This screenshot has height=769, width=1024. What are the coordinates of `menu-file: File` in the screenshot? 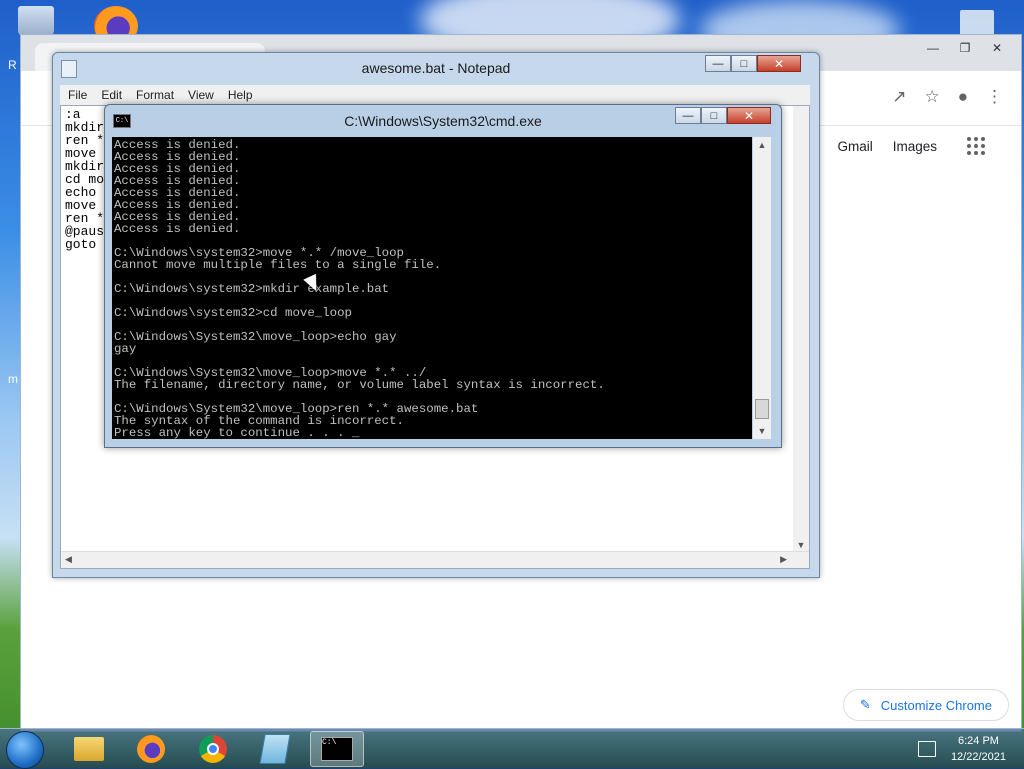 It's located at (77, 95).